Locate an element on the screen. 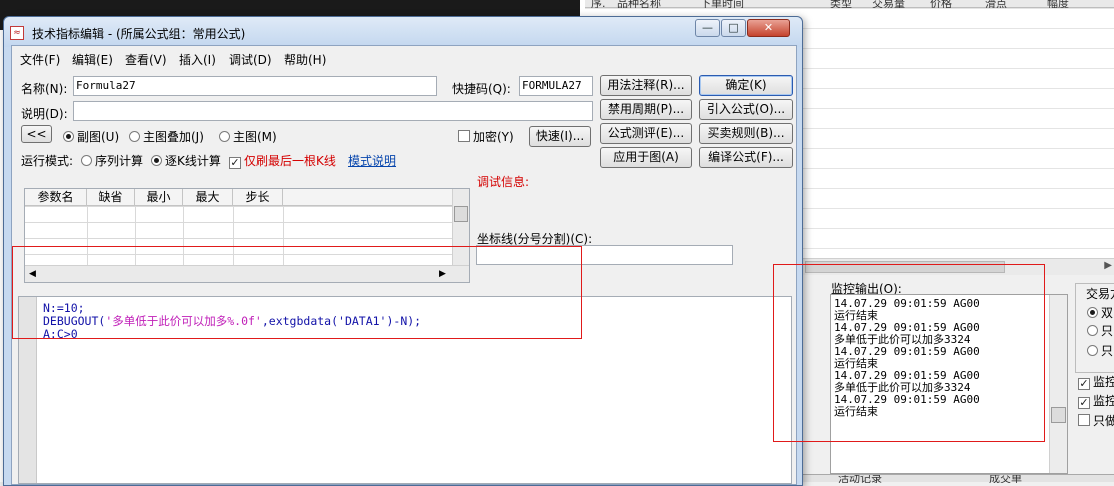  monitor-check-2: ✓ 监控 is located at coordinates (1096, 400).